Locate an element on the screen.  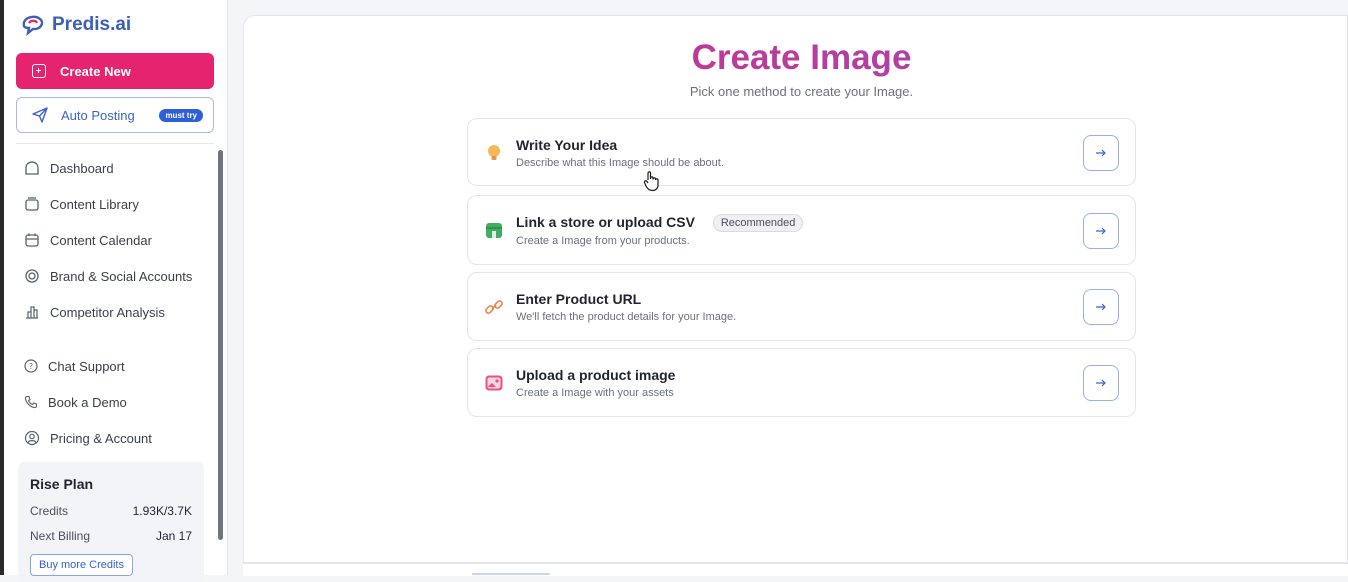
library-icon is located at coordinates (32, 204).